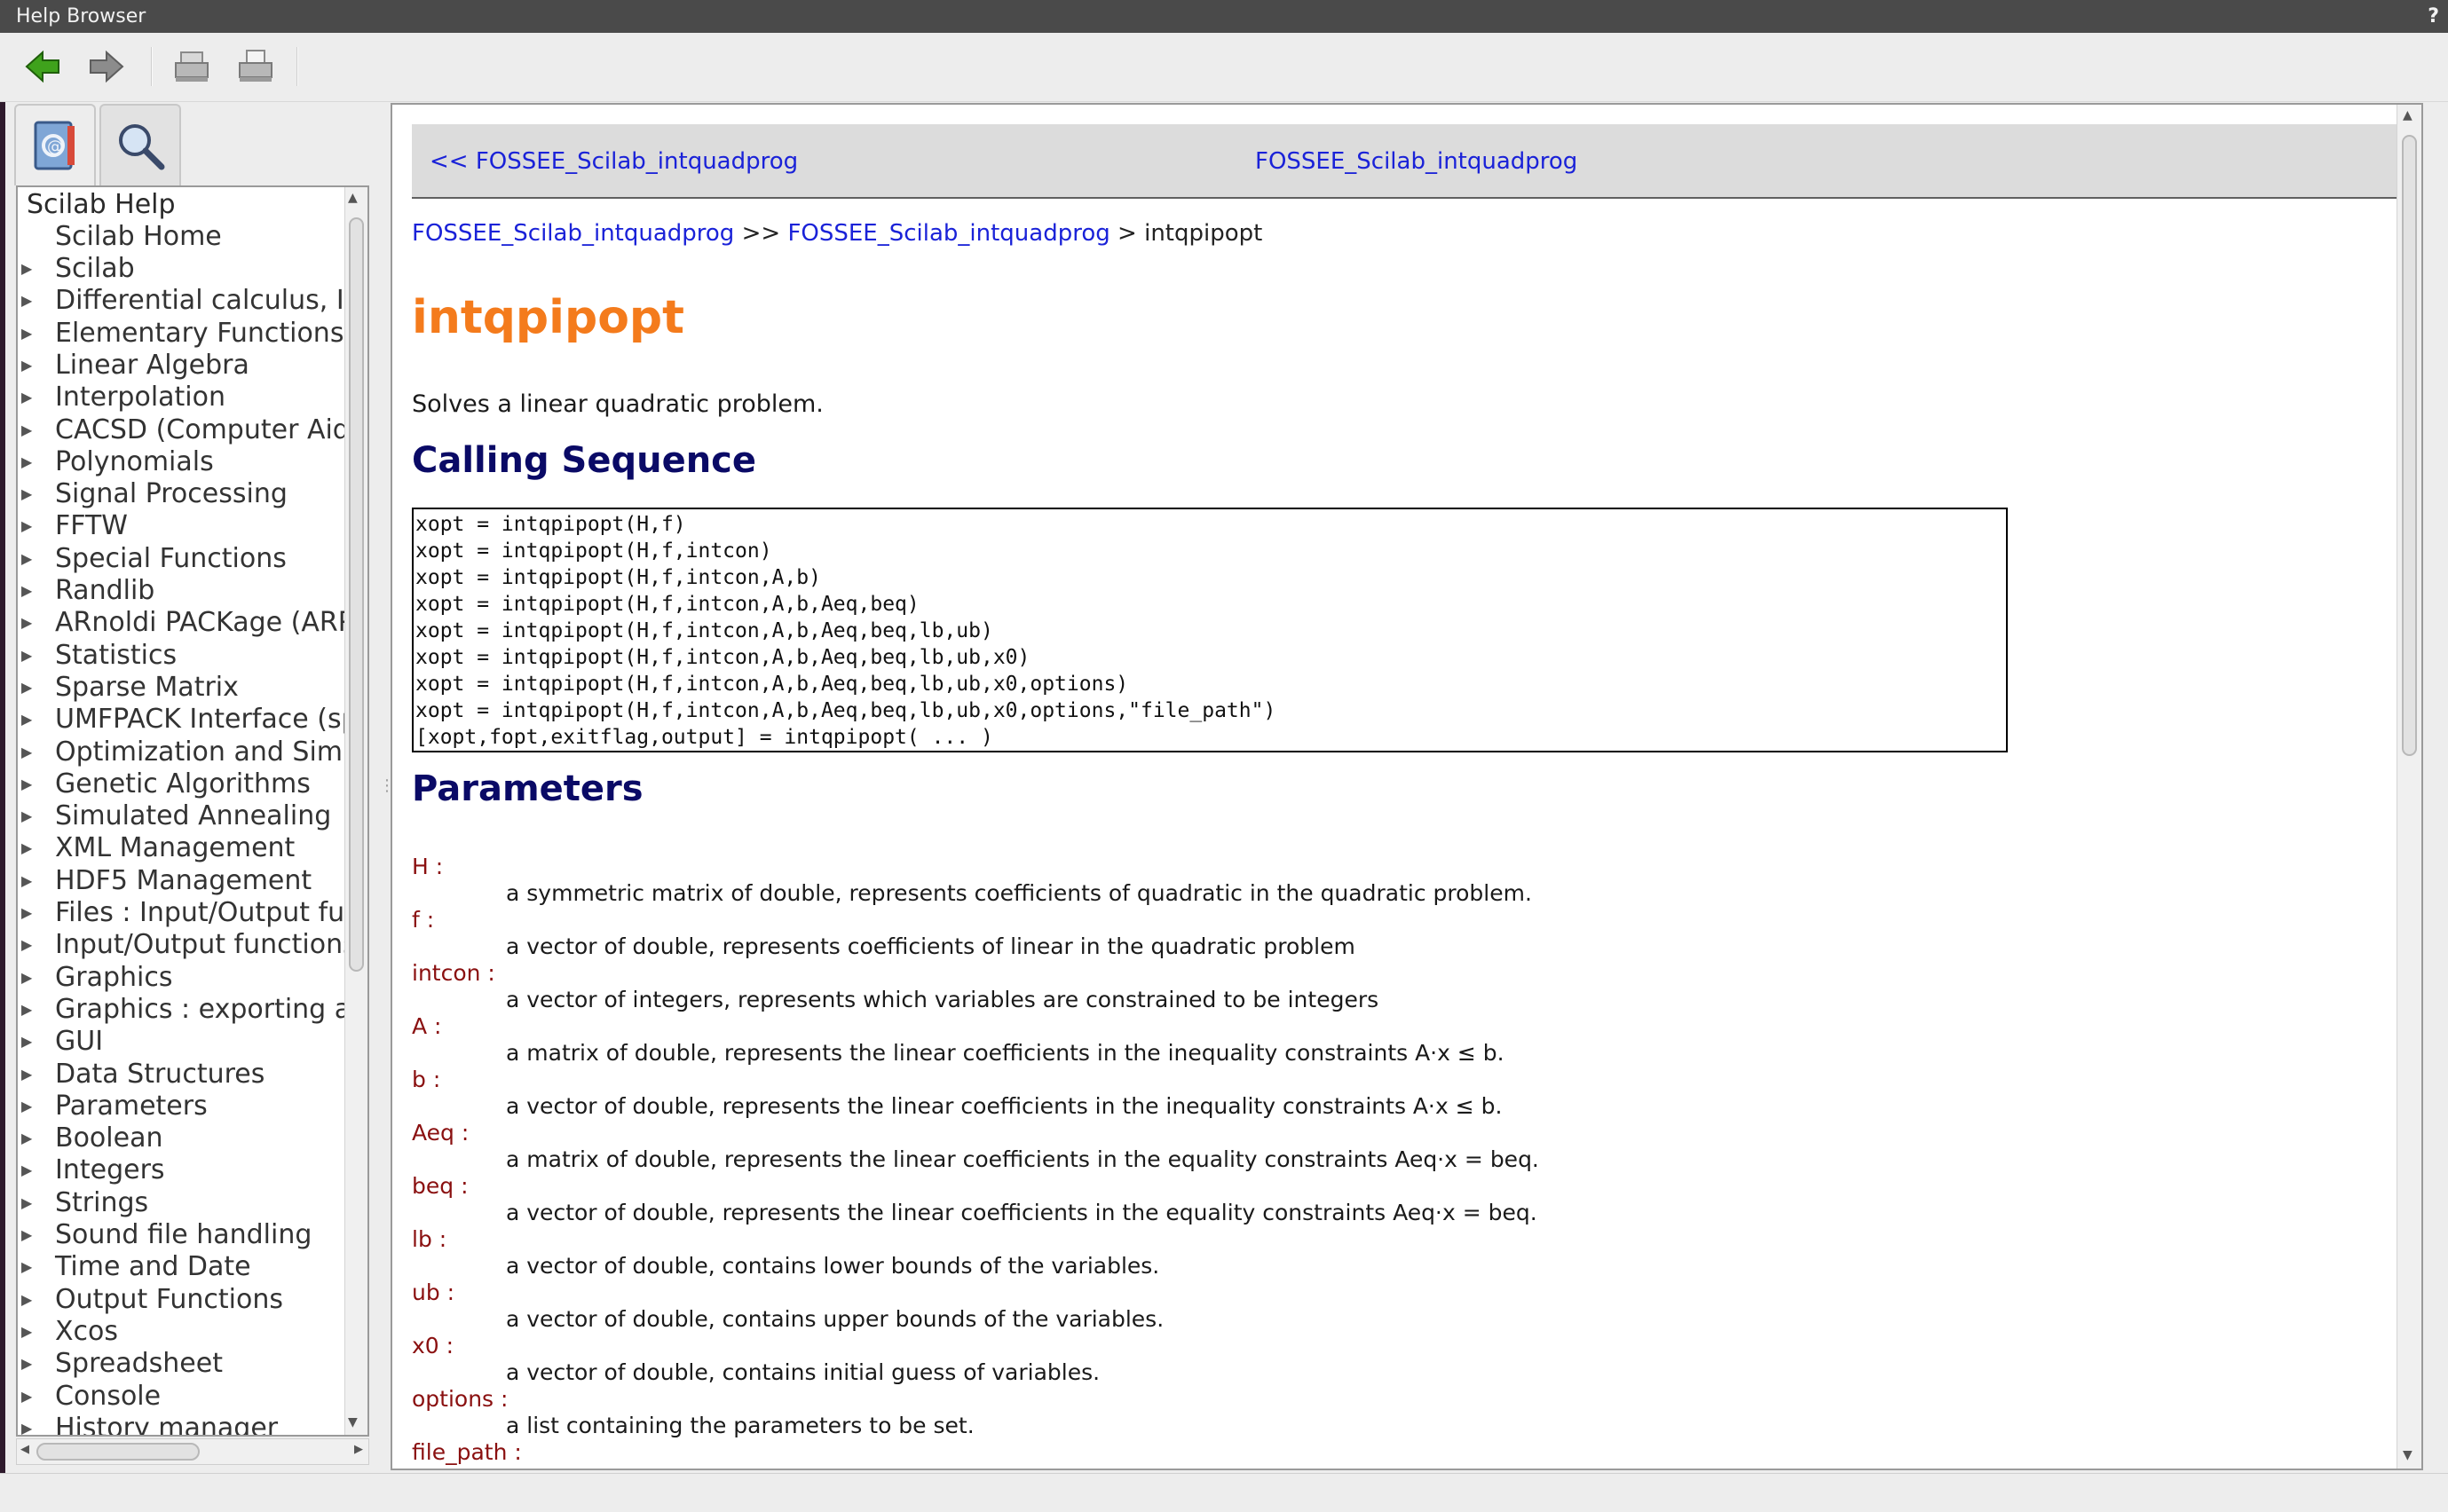 Image resolution: width=2448 pixels, height=1512 pixels. I want to click on back-arrow-icon, so click(42, 66).